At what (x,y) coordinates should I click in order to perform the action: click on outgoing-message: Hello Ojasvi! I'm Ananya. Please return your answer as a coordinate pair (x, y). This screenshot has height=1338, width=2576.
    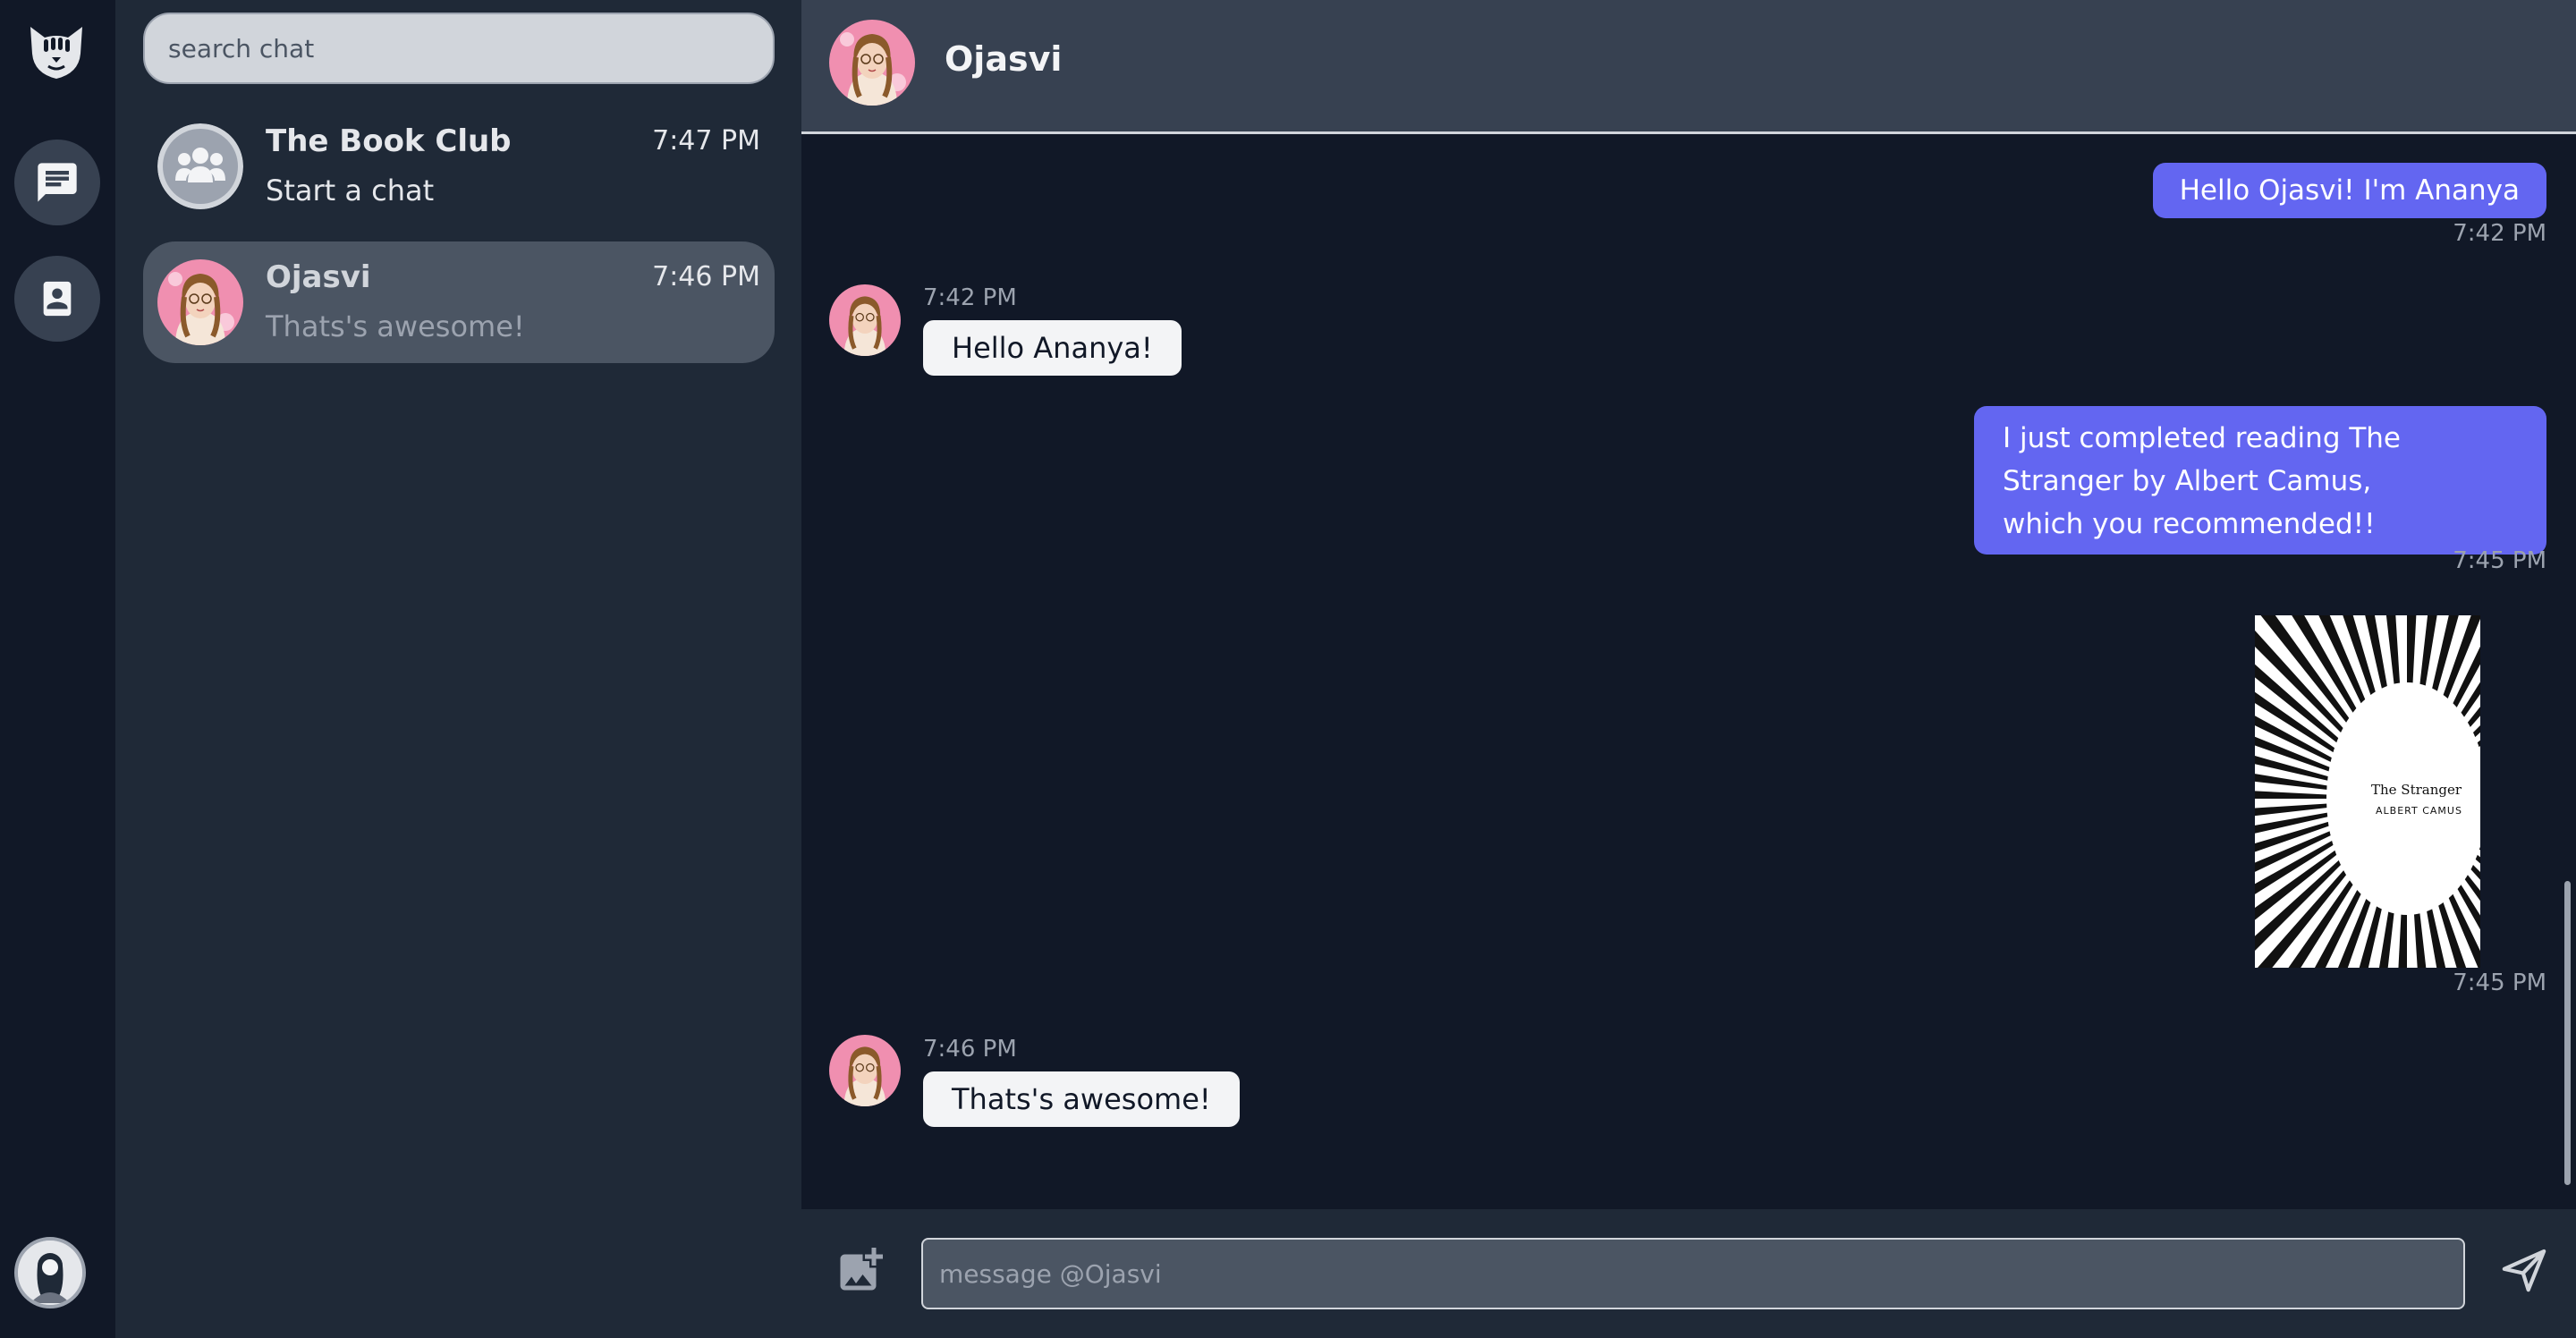
    Looking at the image, I should click on (2349, 190).